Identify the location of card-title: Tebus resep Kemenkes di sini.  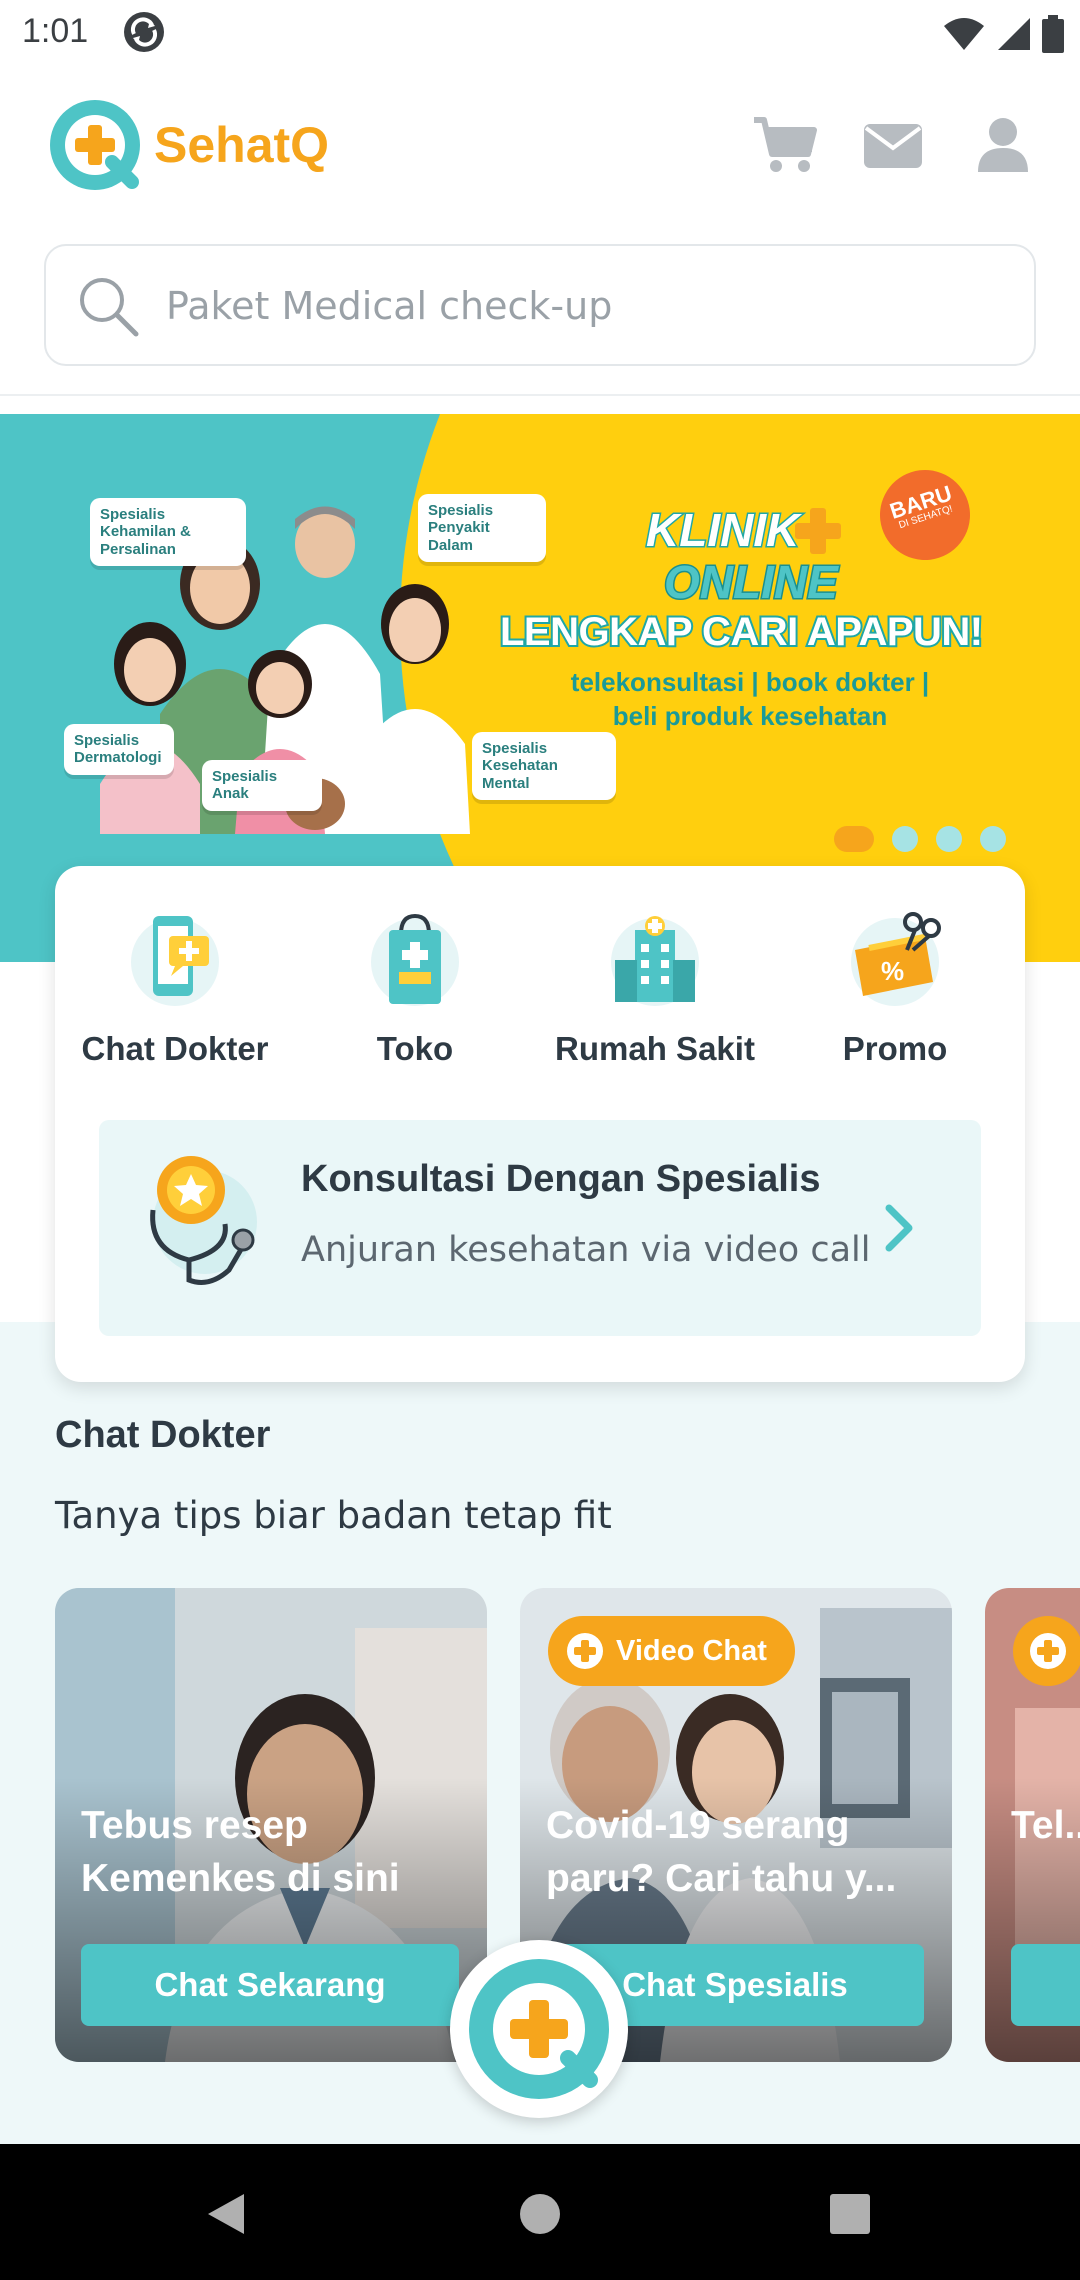
(240, 1852).